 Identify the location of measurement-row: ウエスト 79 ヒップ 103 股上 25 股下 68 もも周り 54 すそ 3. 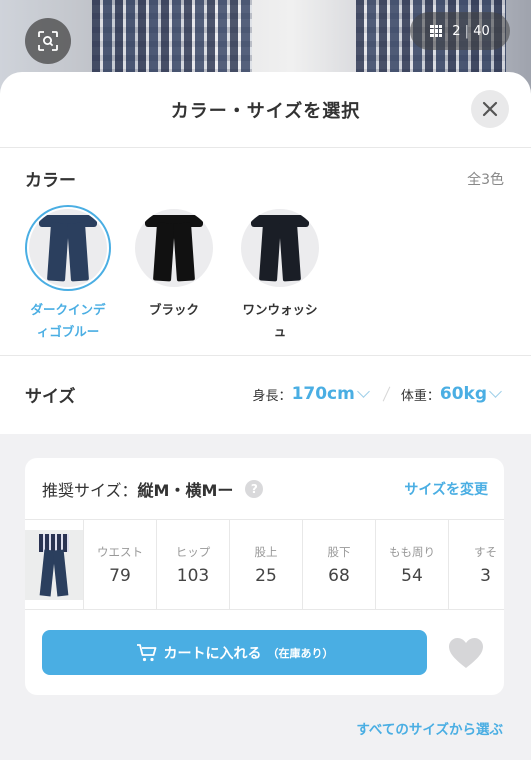
(264, 565).